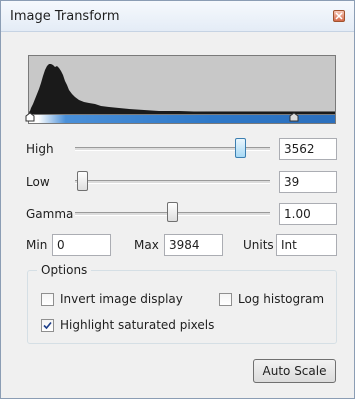 This screenshot has height=399, width=355. What do you see at coordinates (225, 299) in the screenshot?
I see `log-histogram-checkbox` at bounding box center [225, 299].